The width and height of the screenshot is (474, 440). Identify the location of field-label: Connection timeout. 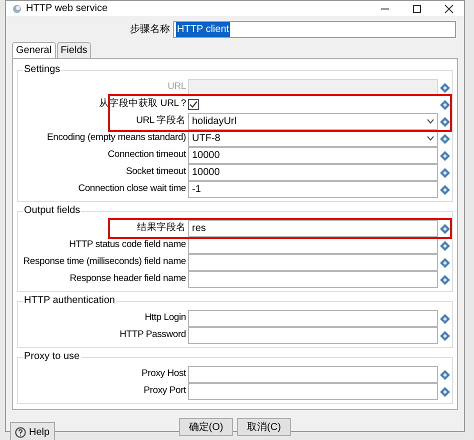
(146, 155).